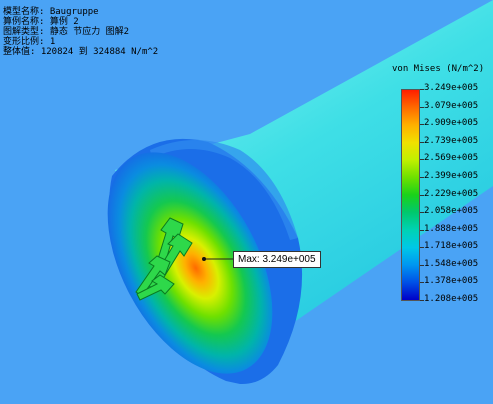 Image resolution: width=493 pixels, height=404 pixels. Describe the element at coordinates (451, 211) in the screenshot. I see `legend-tick-label: 2.058e+005` at that location.